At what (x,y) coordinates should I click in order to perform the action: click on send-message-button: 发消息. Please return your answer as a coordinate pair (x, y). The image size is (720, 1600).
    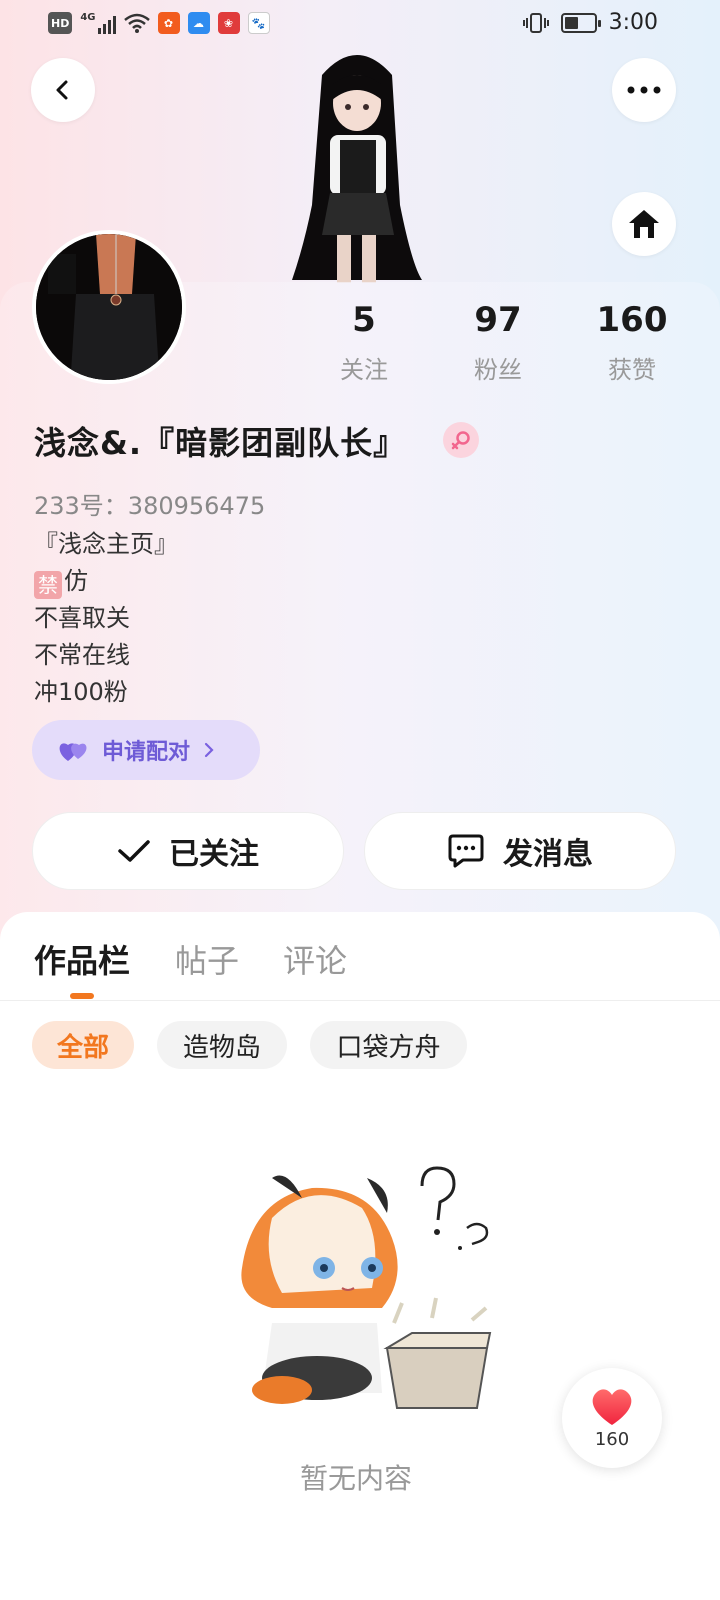
    Looking at the image, I should click on (520, 851).